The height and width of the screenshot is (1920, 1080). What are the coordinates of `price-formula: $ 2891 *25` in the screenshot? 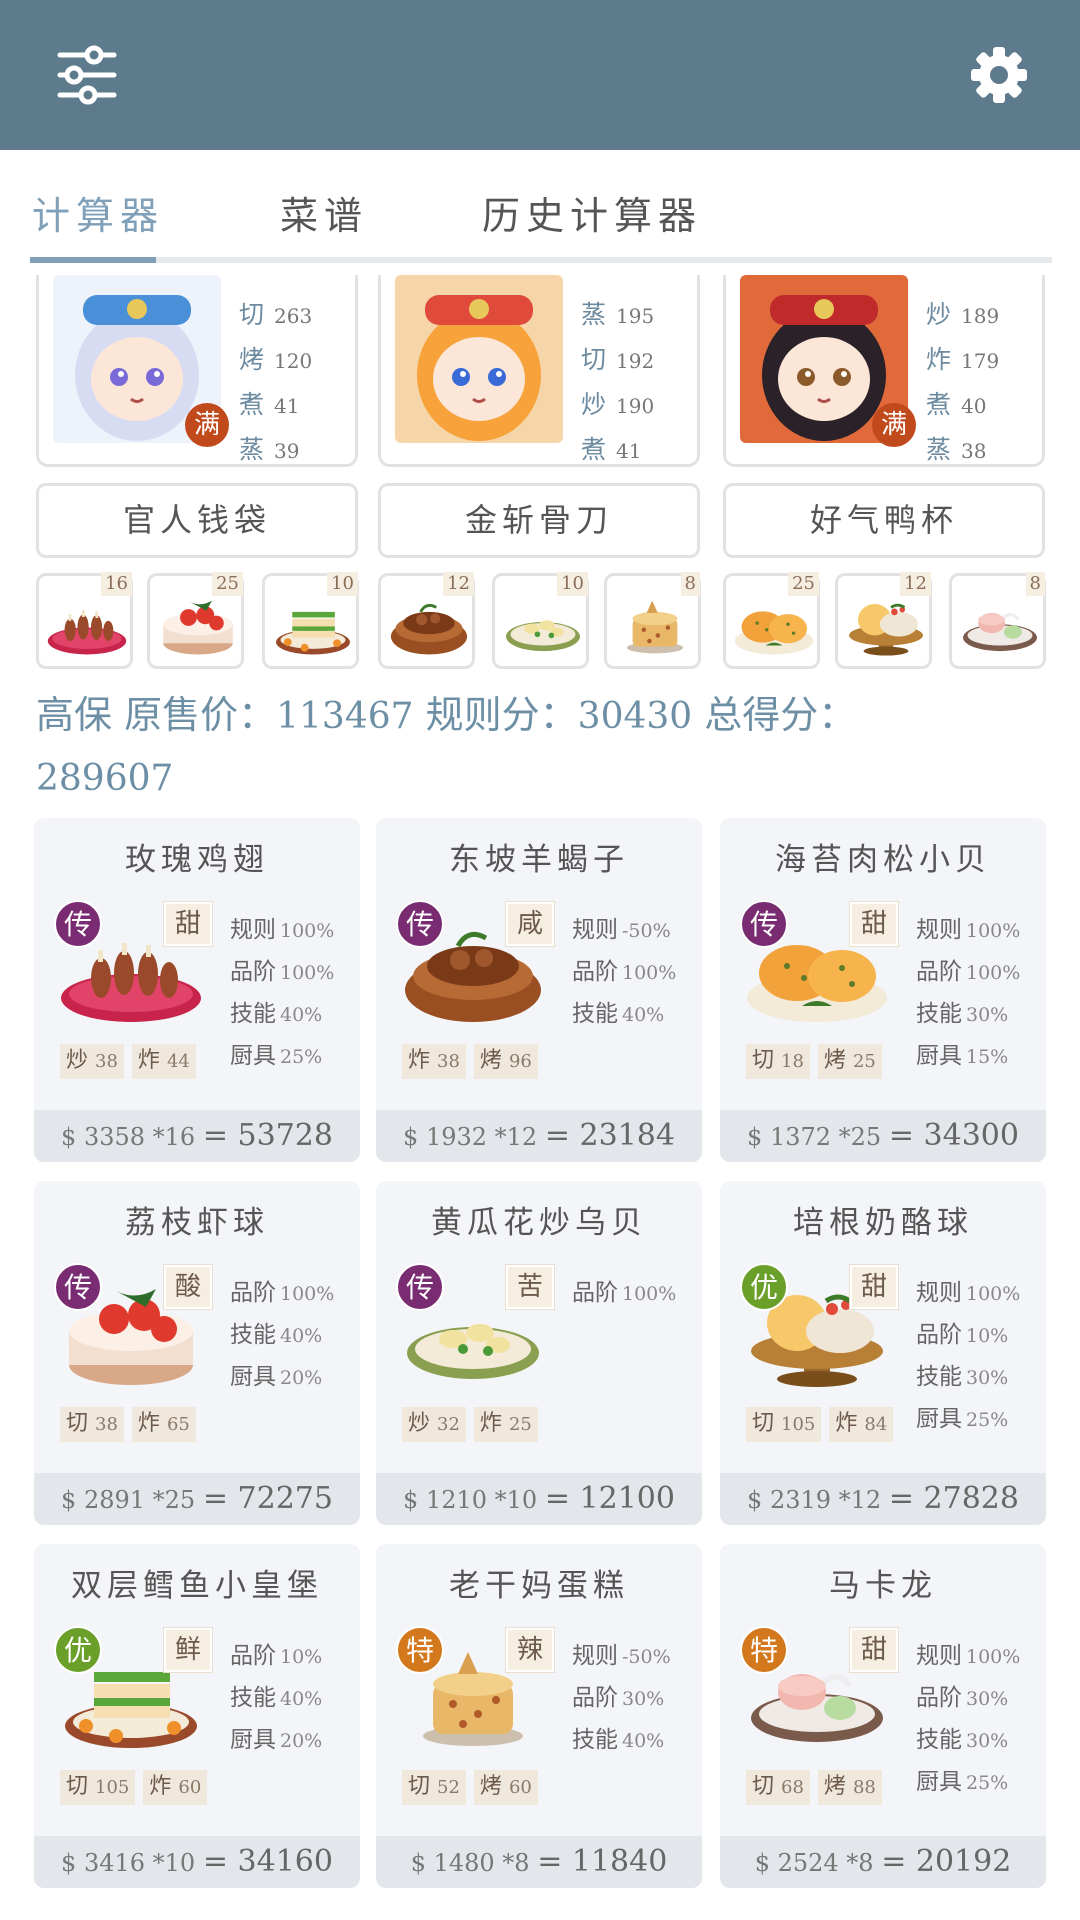 It's located at (128, 1500).